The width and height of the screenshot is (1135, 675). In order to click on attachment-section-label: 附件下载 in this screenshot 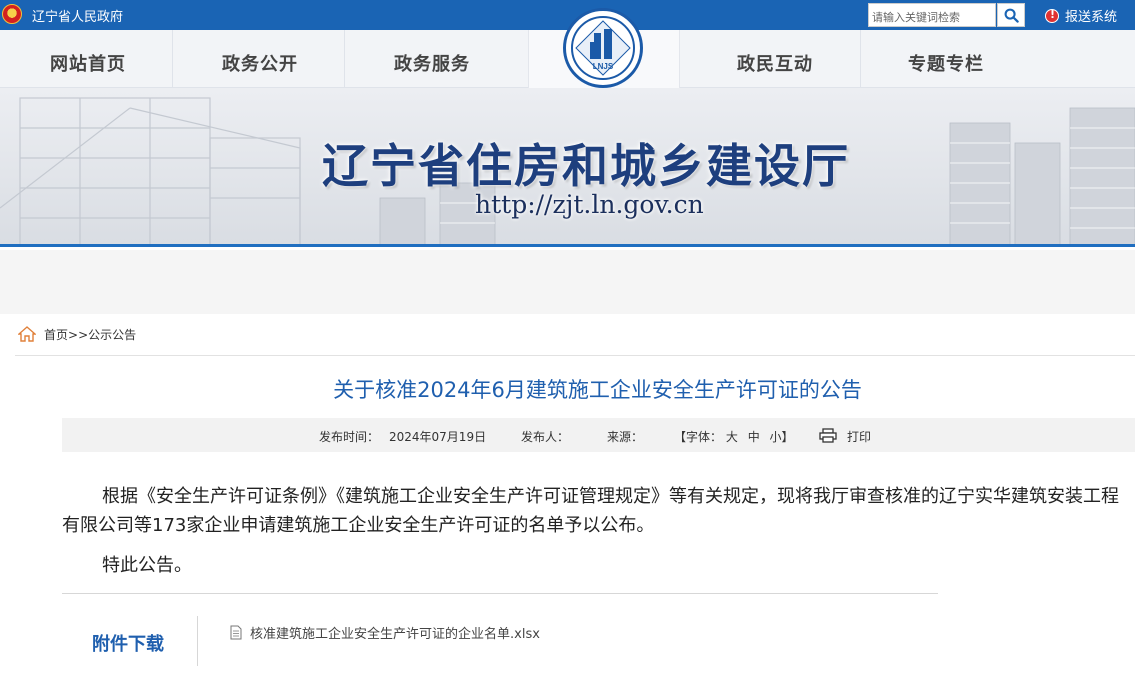, I will do `click(128, 644)`.